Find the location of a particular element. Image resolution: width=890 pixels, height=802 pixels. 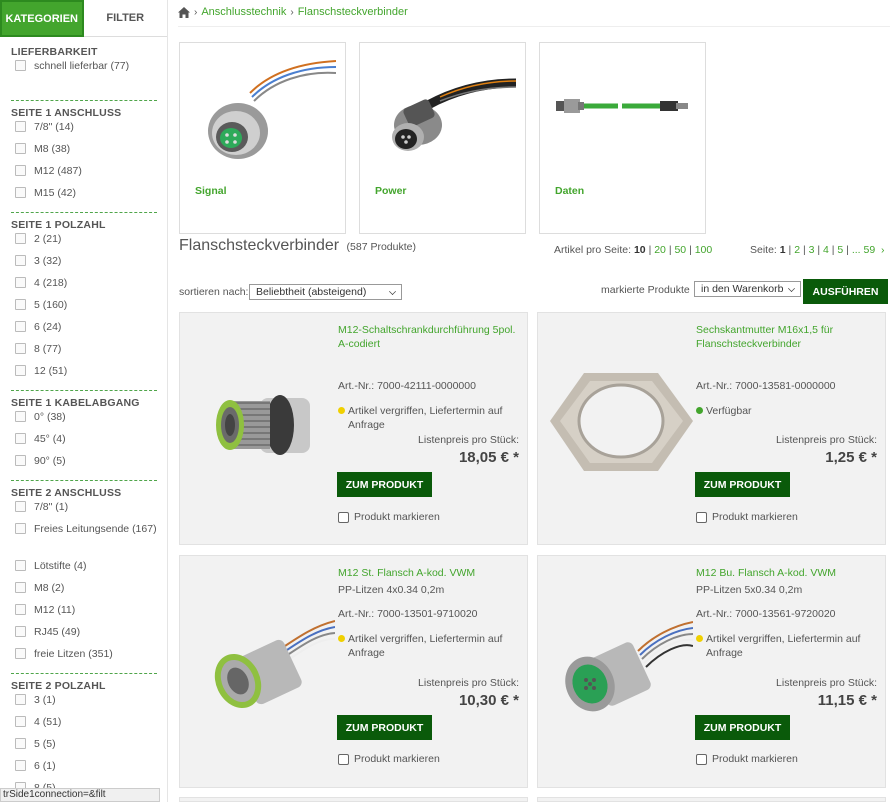

filter-option: 4 (218) is located at coordinates (84, 287).